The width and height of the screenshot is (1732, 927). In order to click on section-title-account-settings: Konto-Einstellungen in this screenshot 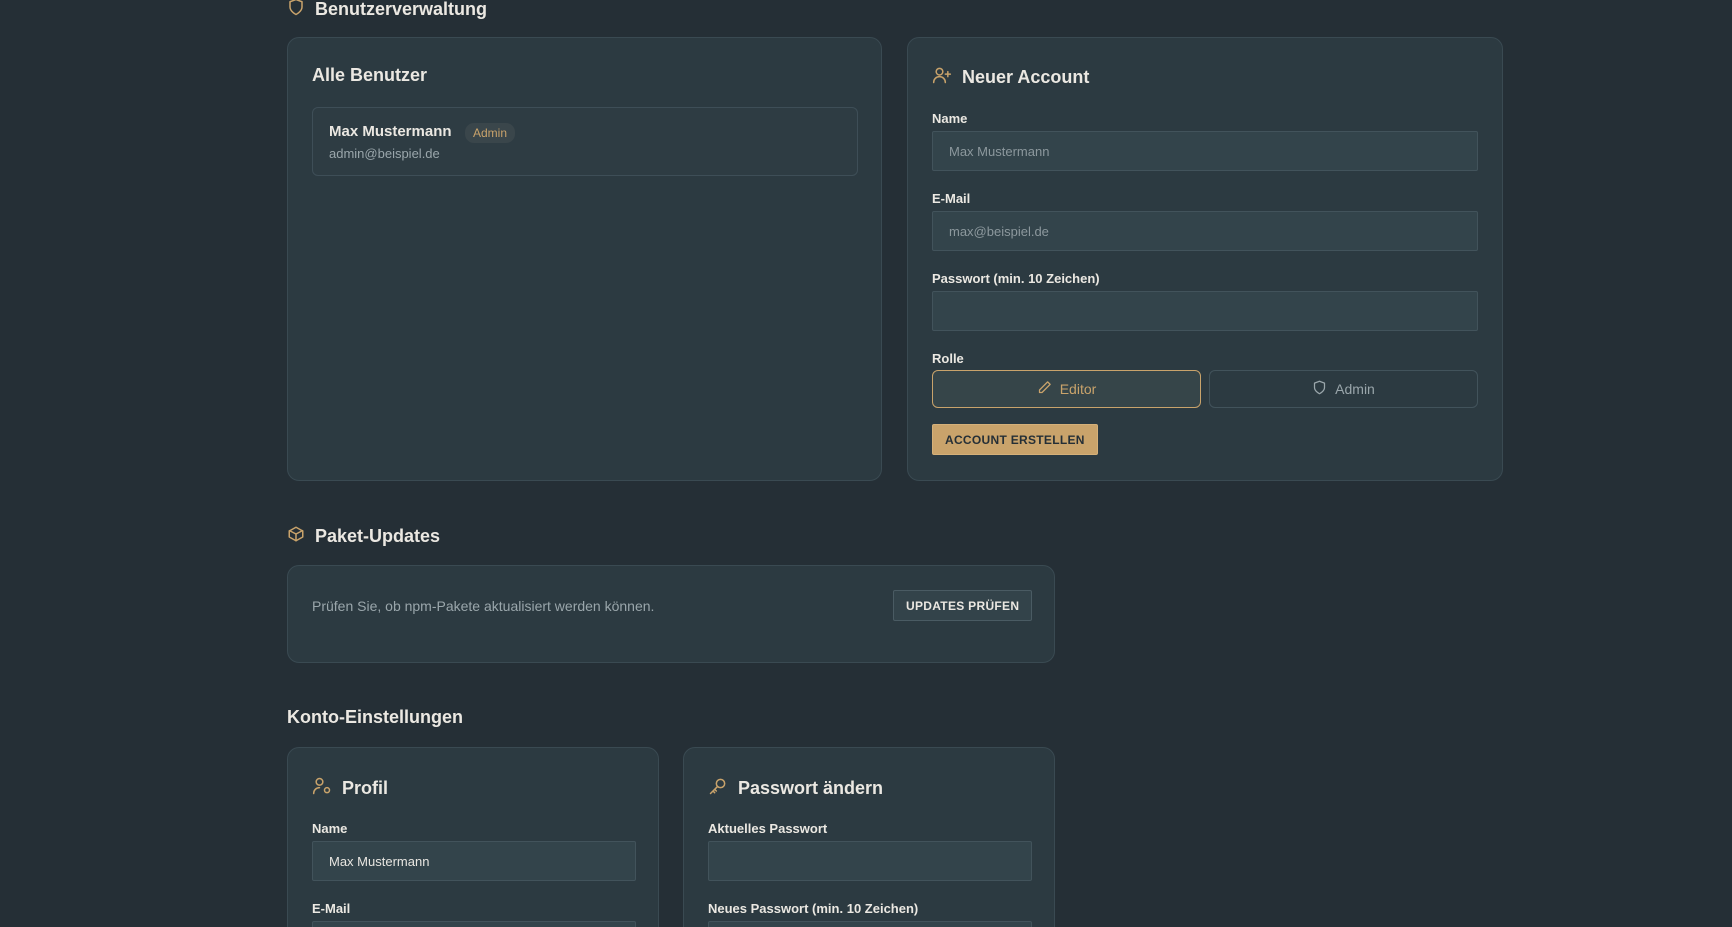, I will do `click(375, 717)`.